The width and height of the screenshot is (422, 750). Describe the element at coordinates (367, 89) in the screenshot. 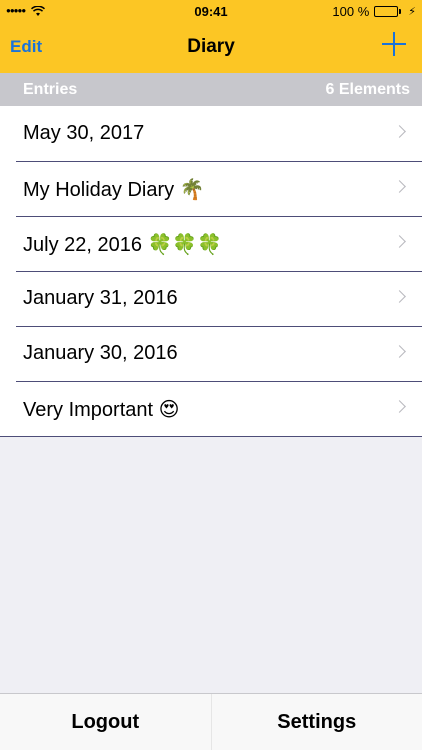

I see `section-count: 6 Elements` at that location.